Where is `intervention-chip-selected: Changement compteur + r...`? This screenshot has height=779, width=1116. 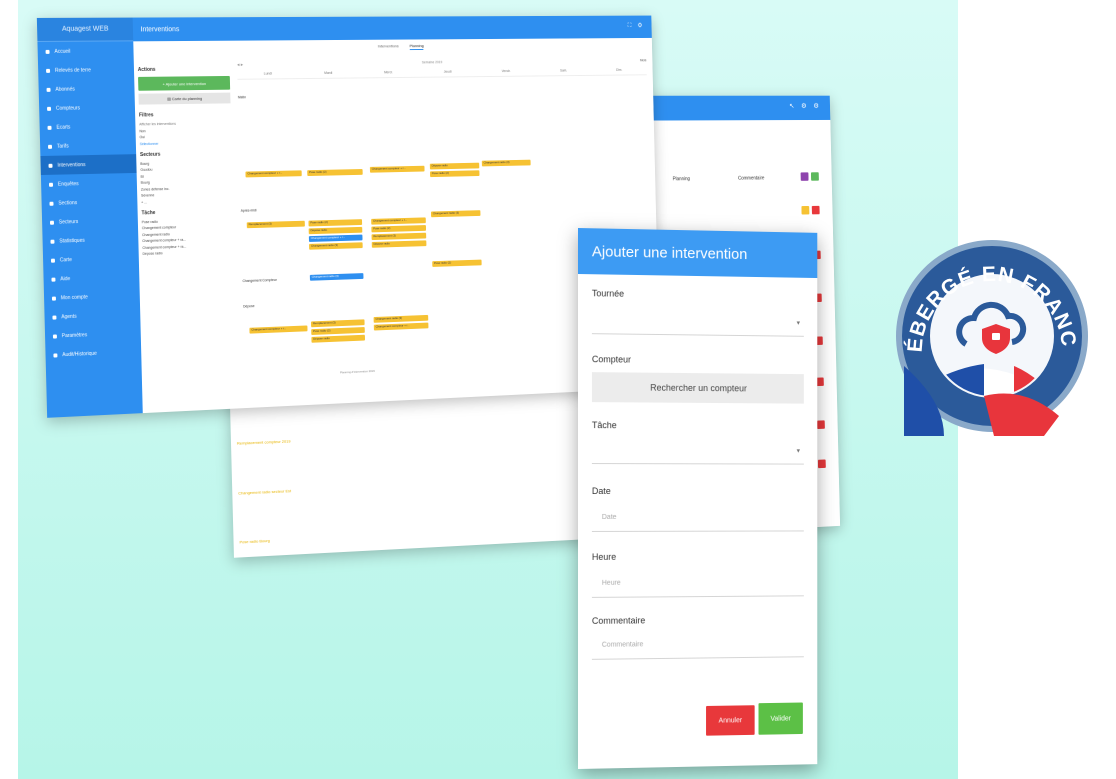 intervention-chip-selected: Changement compteur + r... is located at coordinates (335, 238).